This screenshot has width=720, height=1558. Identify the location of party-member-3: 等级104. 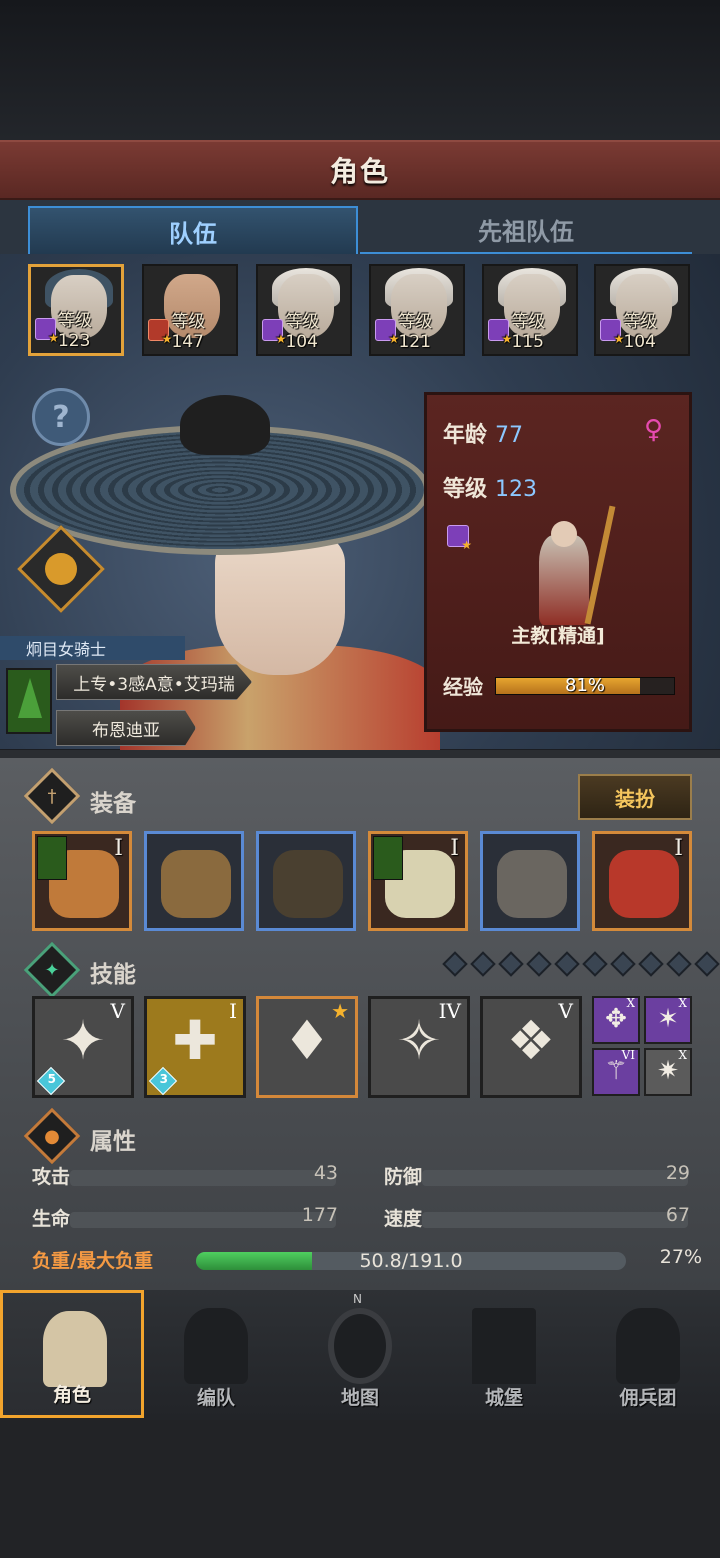
(304, 310).